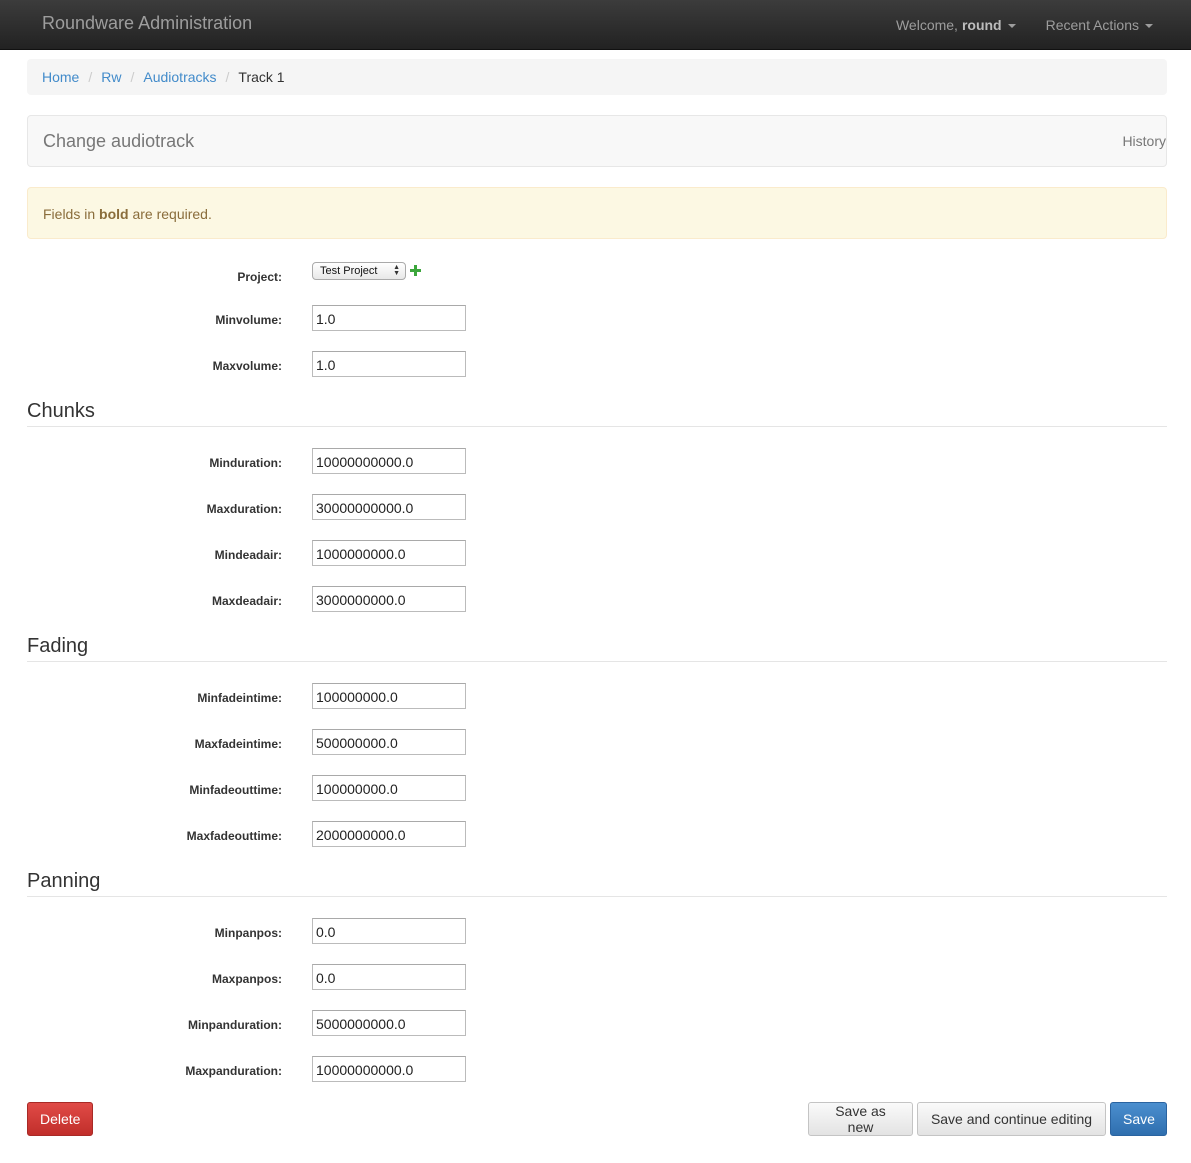  Describe the element at coordinates (595, 742) in the screenshot. I see `maxfadeintime-row: Maxfadeintime:` at that location.